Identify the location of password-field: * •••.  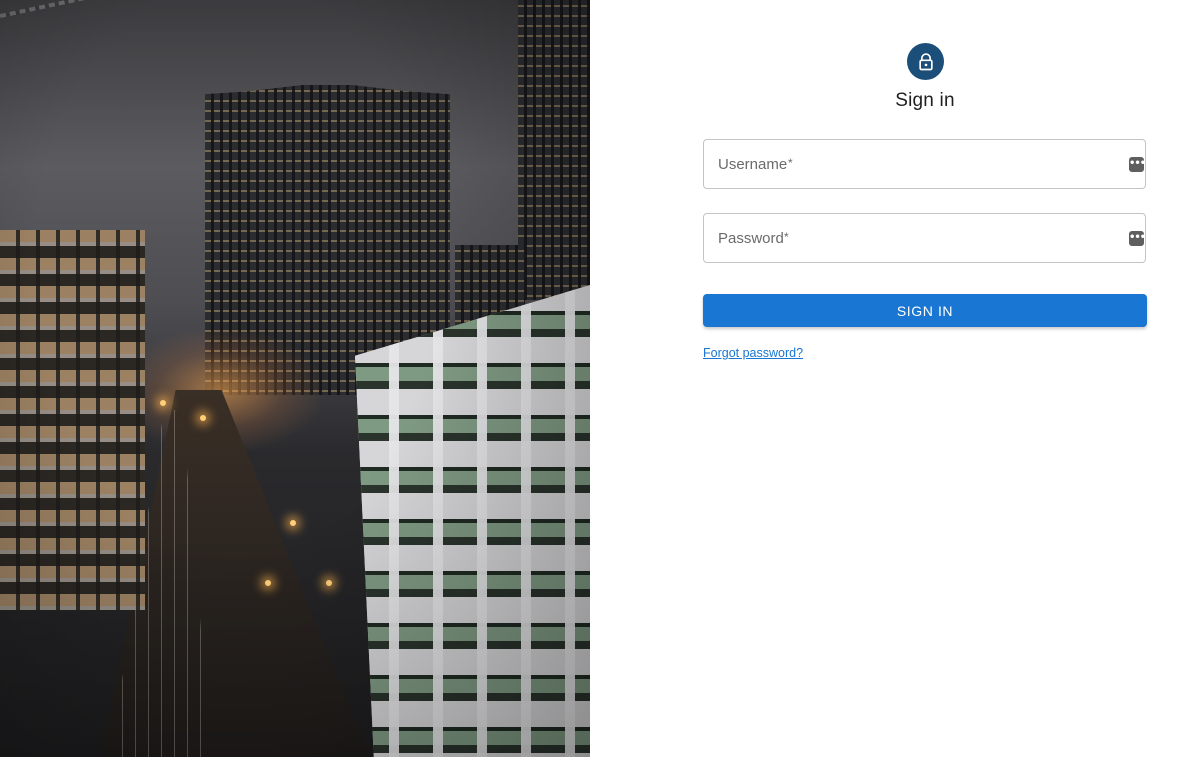
(924, 238).